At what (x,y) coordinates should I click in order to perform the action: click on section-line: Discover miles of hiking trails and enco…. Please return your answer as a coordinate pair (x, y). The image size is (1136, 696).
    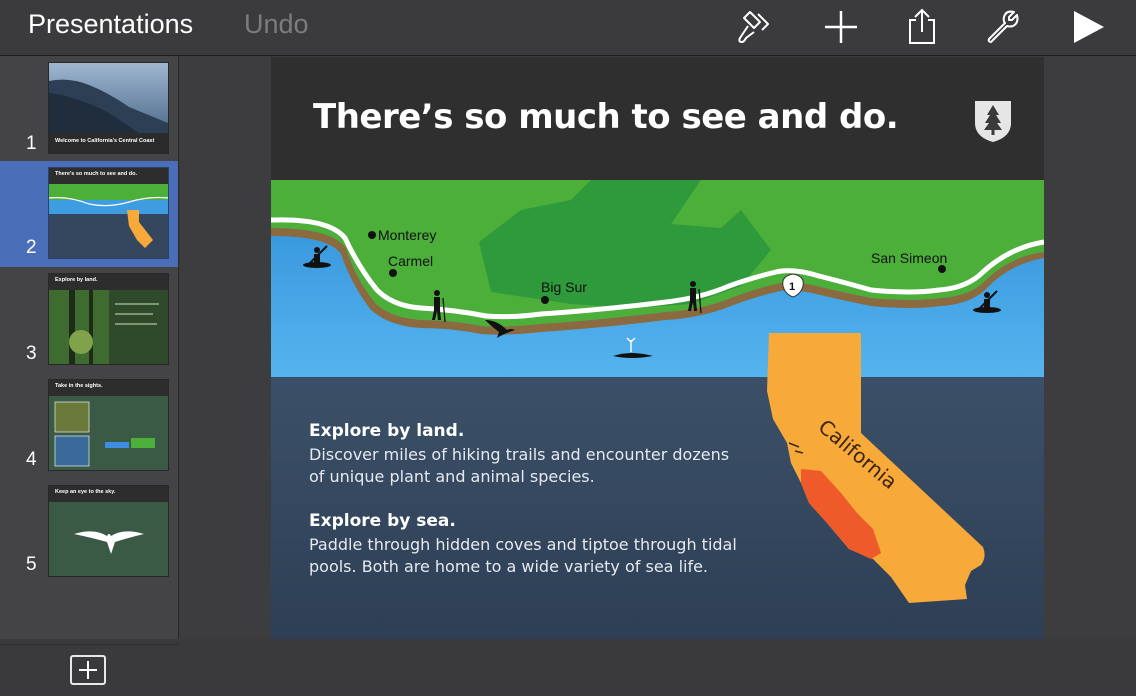
    Looking at the image, I should click on (519, 454).